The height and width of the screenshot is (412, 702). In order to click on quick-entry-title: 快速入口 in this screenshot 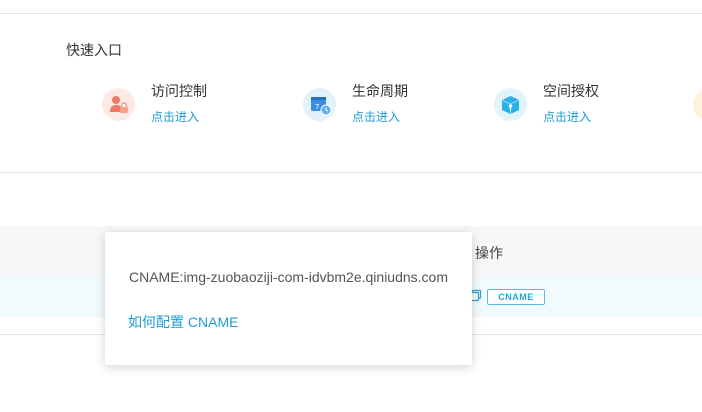, I will do `click(94, 50)`.